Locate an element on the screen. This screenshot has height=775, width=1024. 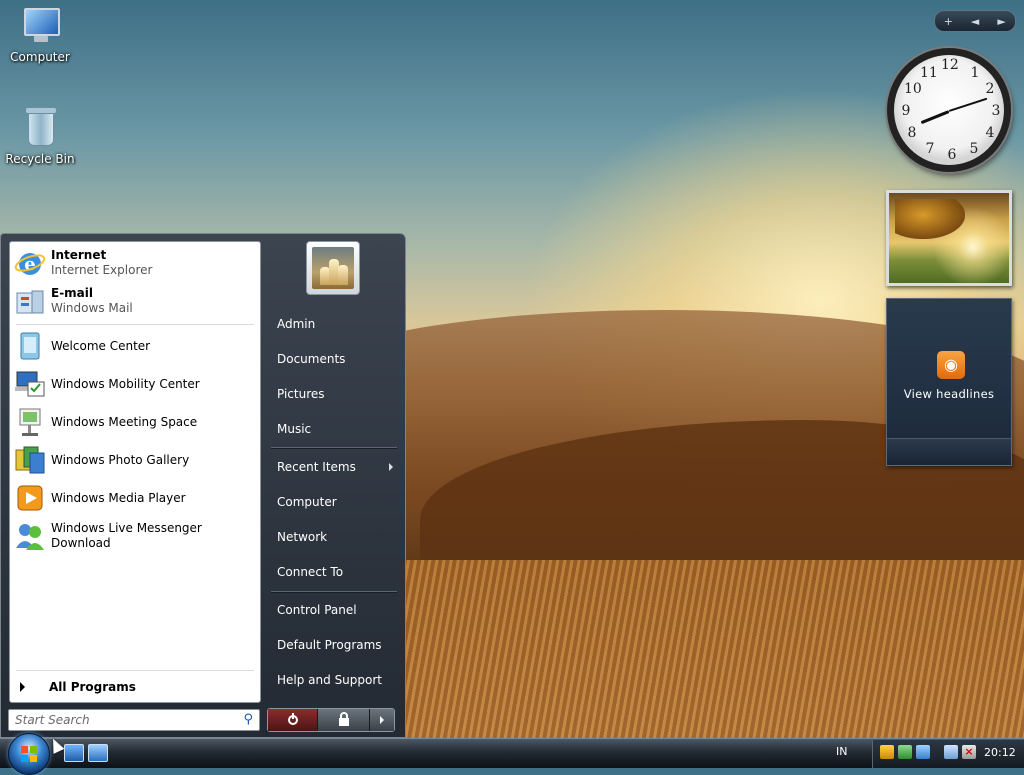
previous-gadget-page-button: ◄ is located at coordinates (975, 21).